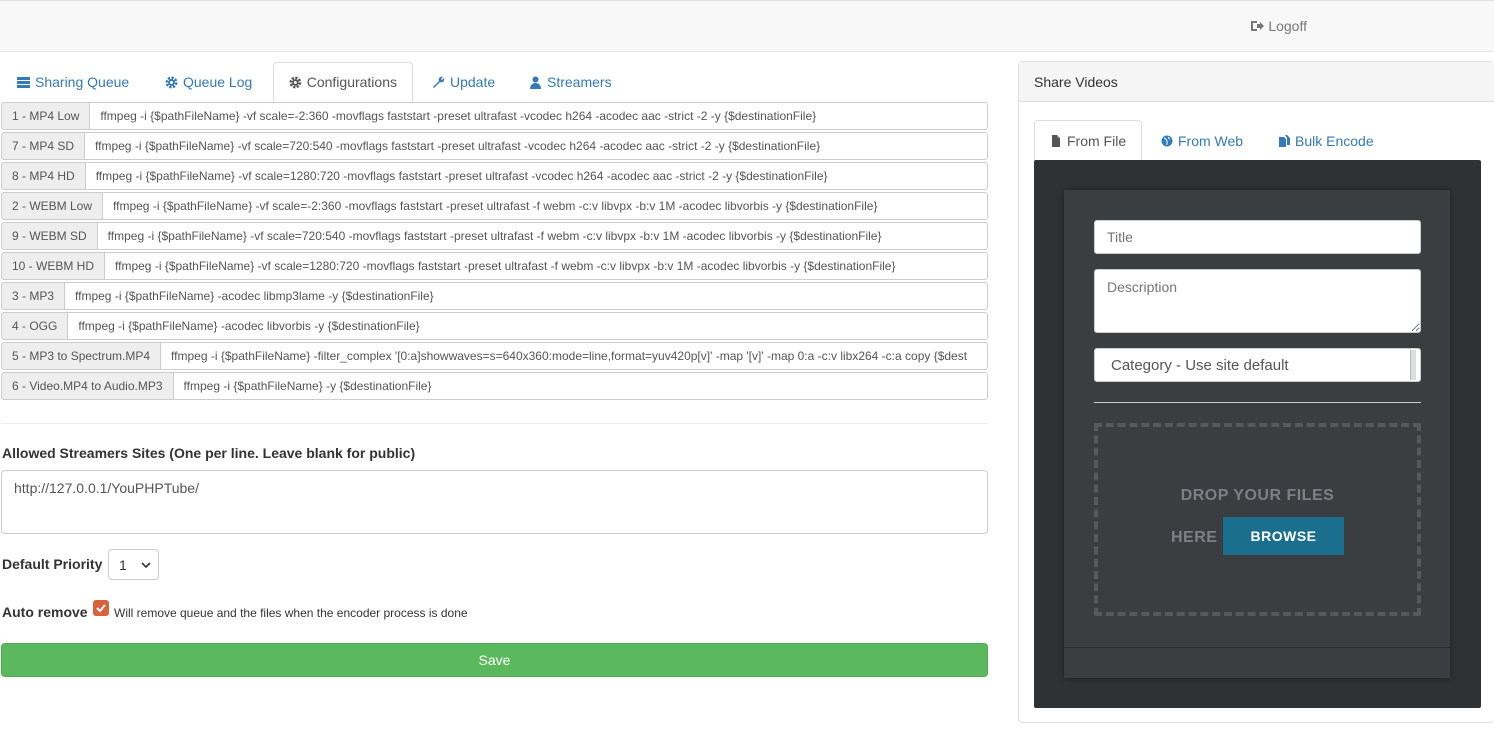 This screenshot has height=739, width=1494. What do you see at coordinates (1210, 141) in the screenshot?
I see `tab-label: From Web` at bounding box center [1210, 141].